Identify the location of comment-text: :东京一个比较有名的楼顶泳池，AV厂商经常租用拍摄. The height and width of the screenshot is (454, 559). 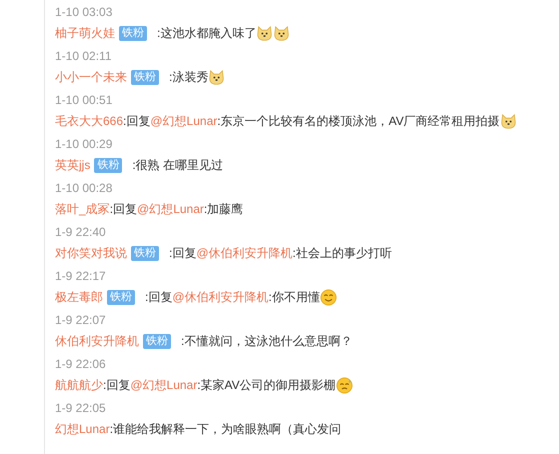
(358, 121).